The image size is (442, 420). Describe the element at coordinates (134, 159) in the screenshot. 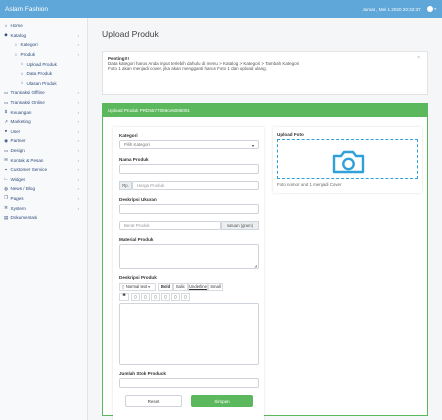

I see `nama-produk-label: Nama Produk` at that location.